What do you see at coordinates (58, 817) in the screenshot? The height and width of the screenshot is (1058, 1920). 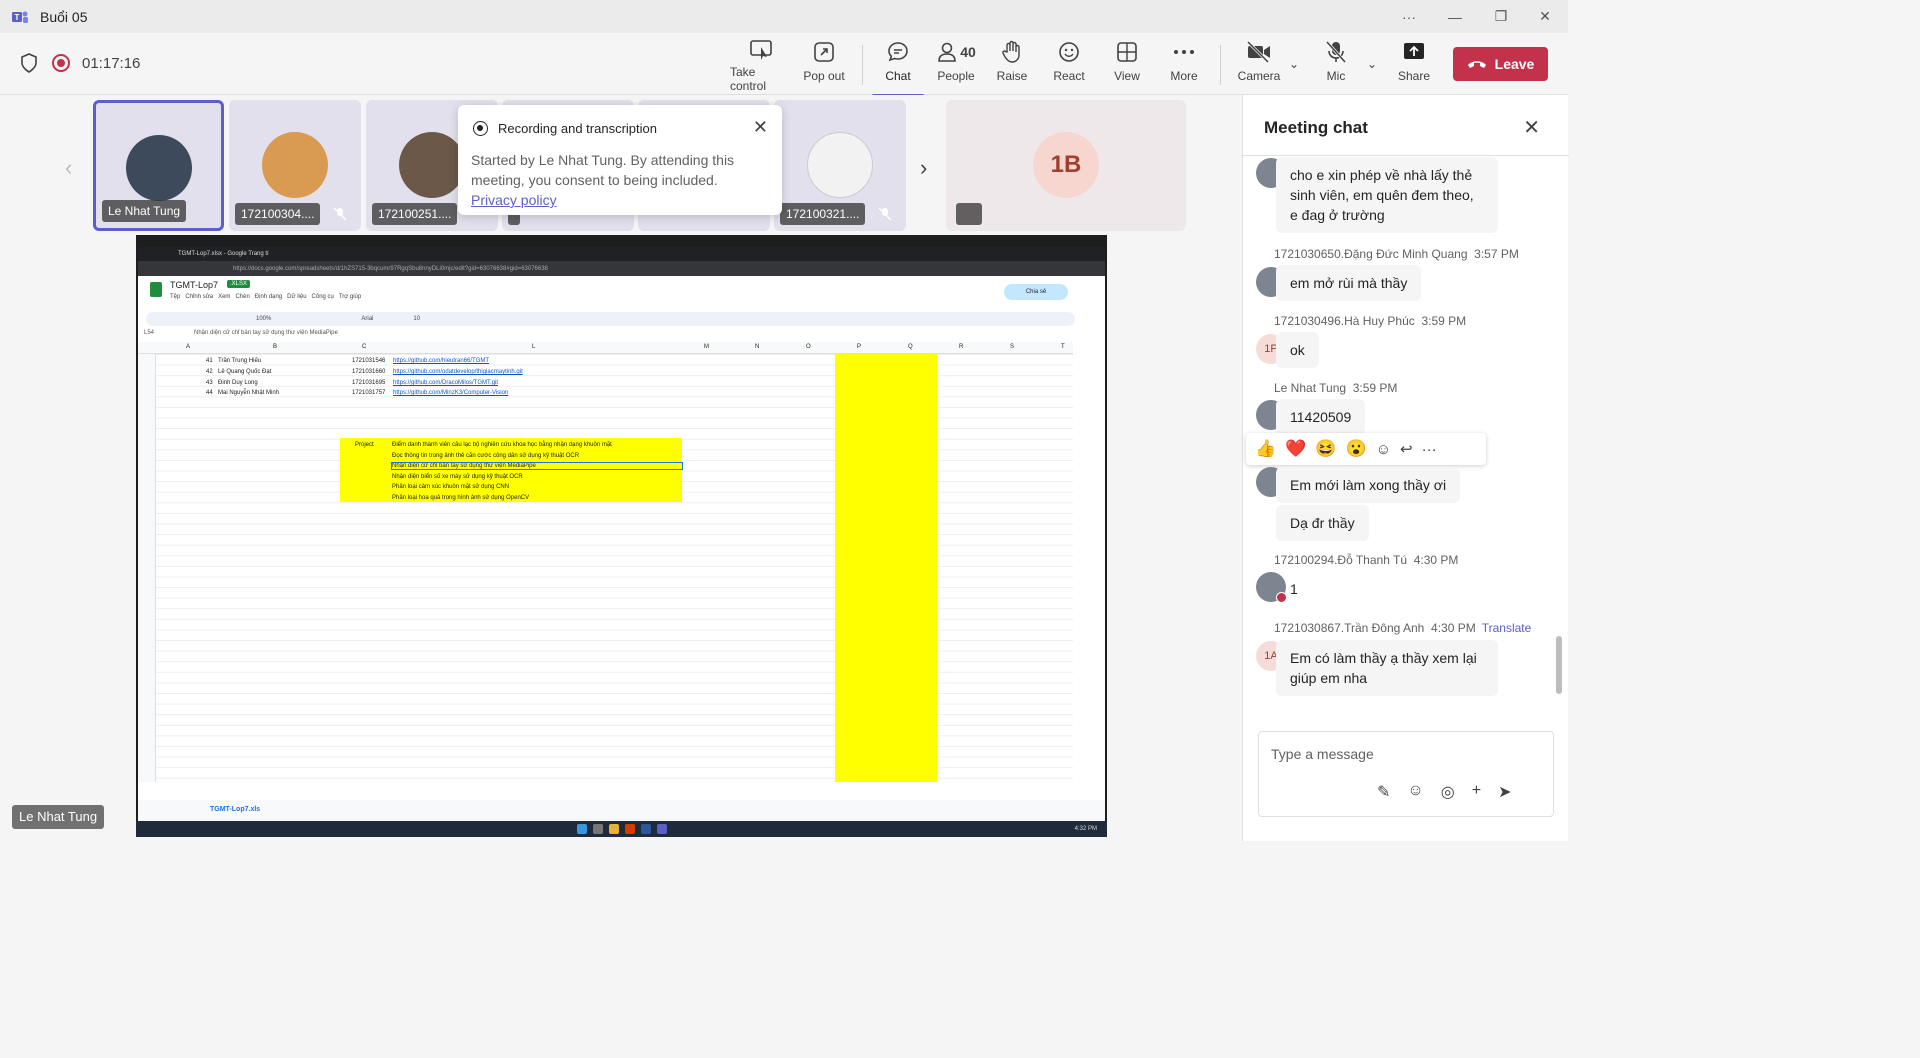 I see `presenter-name: Le Nhat Tung` at bounding box center [58, 817].